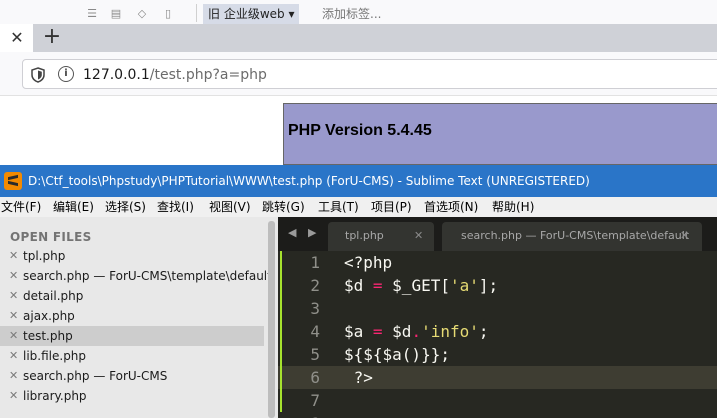 Image resolution: width=717 pixels, height=418 pixels. Describe the element at coordinates (125, 207) in the screenshot. I see `menu-selection: 选择(S)` at that location.